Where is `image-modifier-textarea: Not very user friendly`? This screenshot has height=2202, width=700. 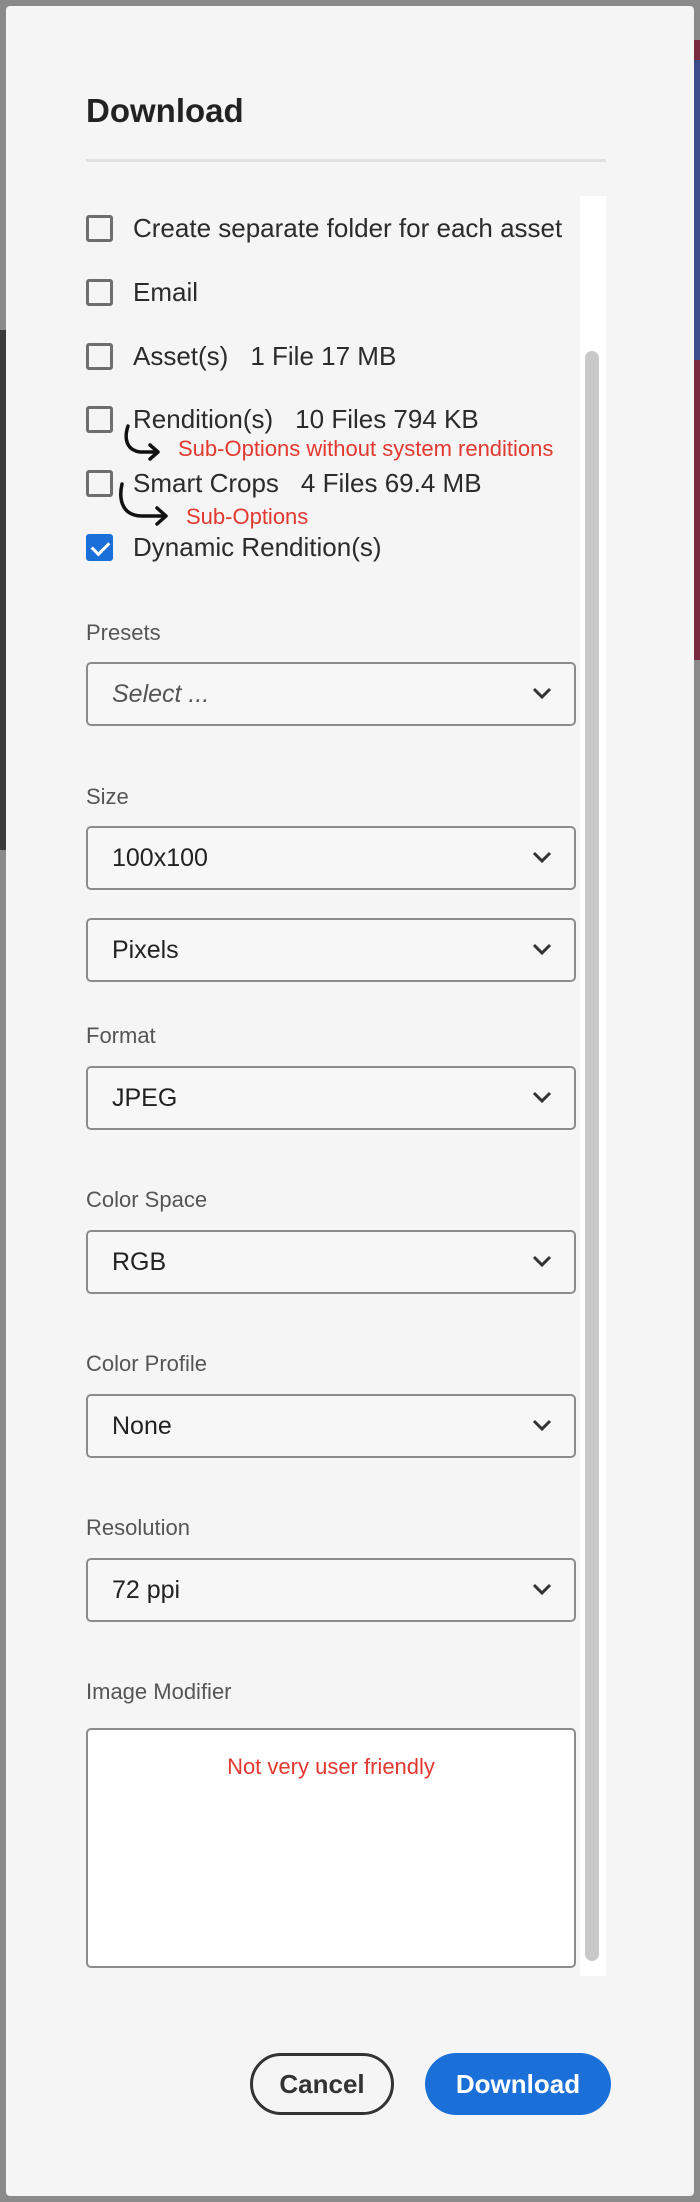 image-modifier-textarea: Not very user friendly is located at coordinates (331, 1848).